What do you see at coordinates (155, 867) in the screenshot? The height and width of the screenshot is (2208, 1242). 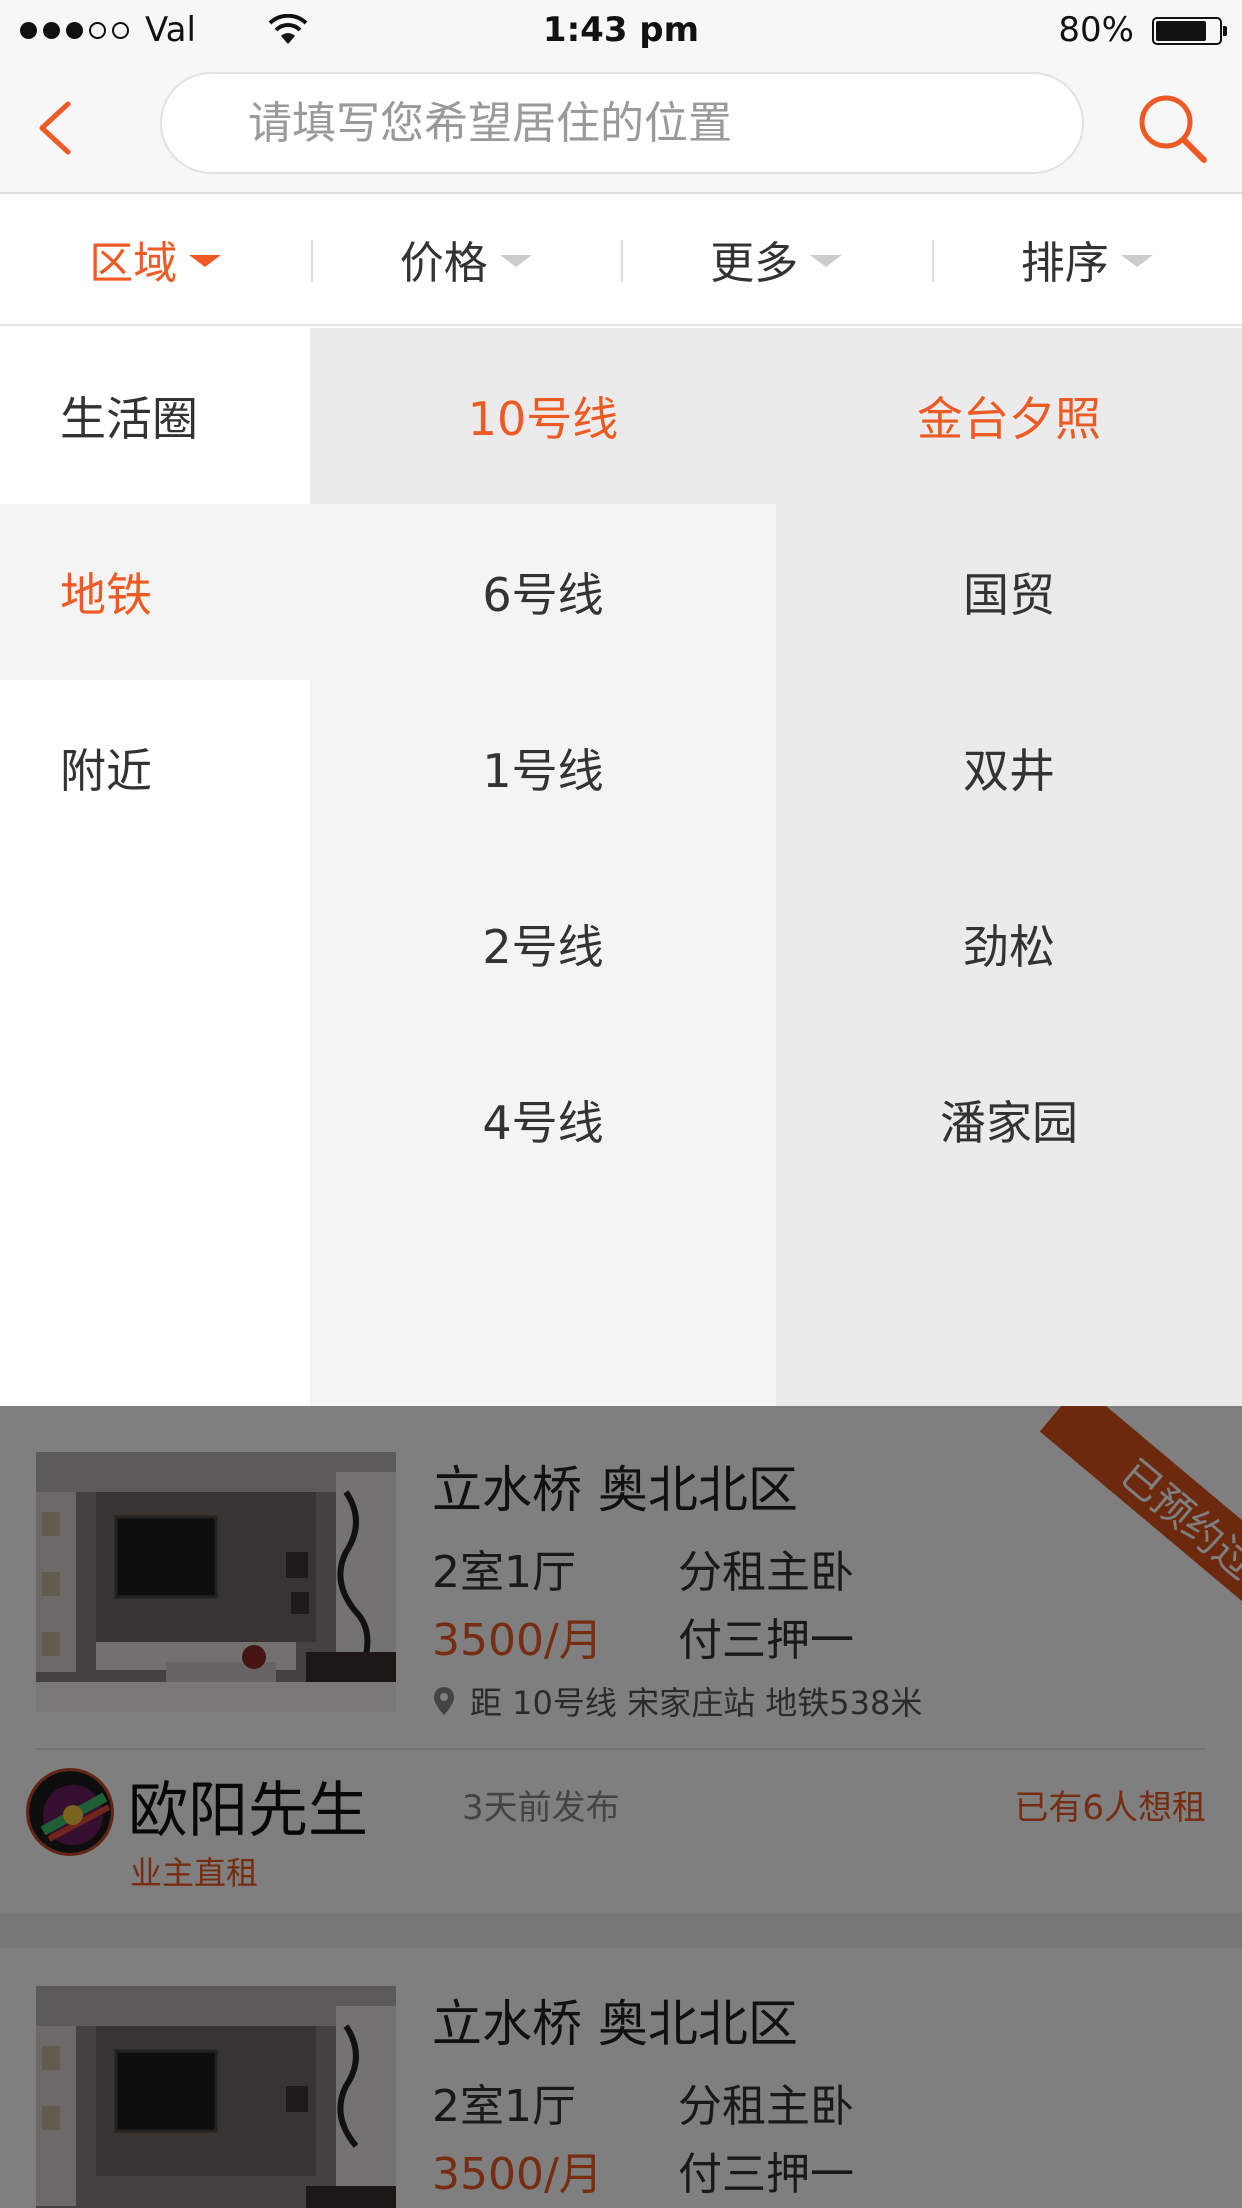 I see `category-column: 生活圈 地铁 附近` at bounding box center [155, 867].